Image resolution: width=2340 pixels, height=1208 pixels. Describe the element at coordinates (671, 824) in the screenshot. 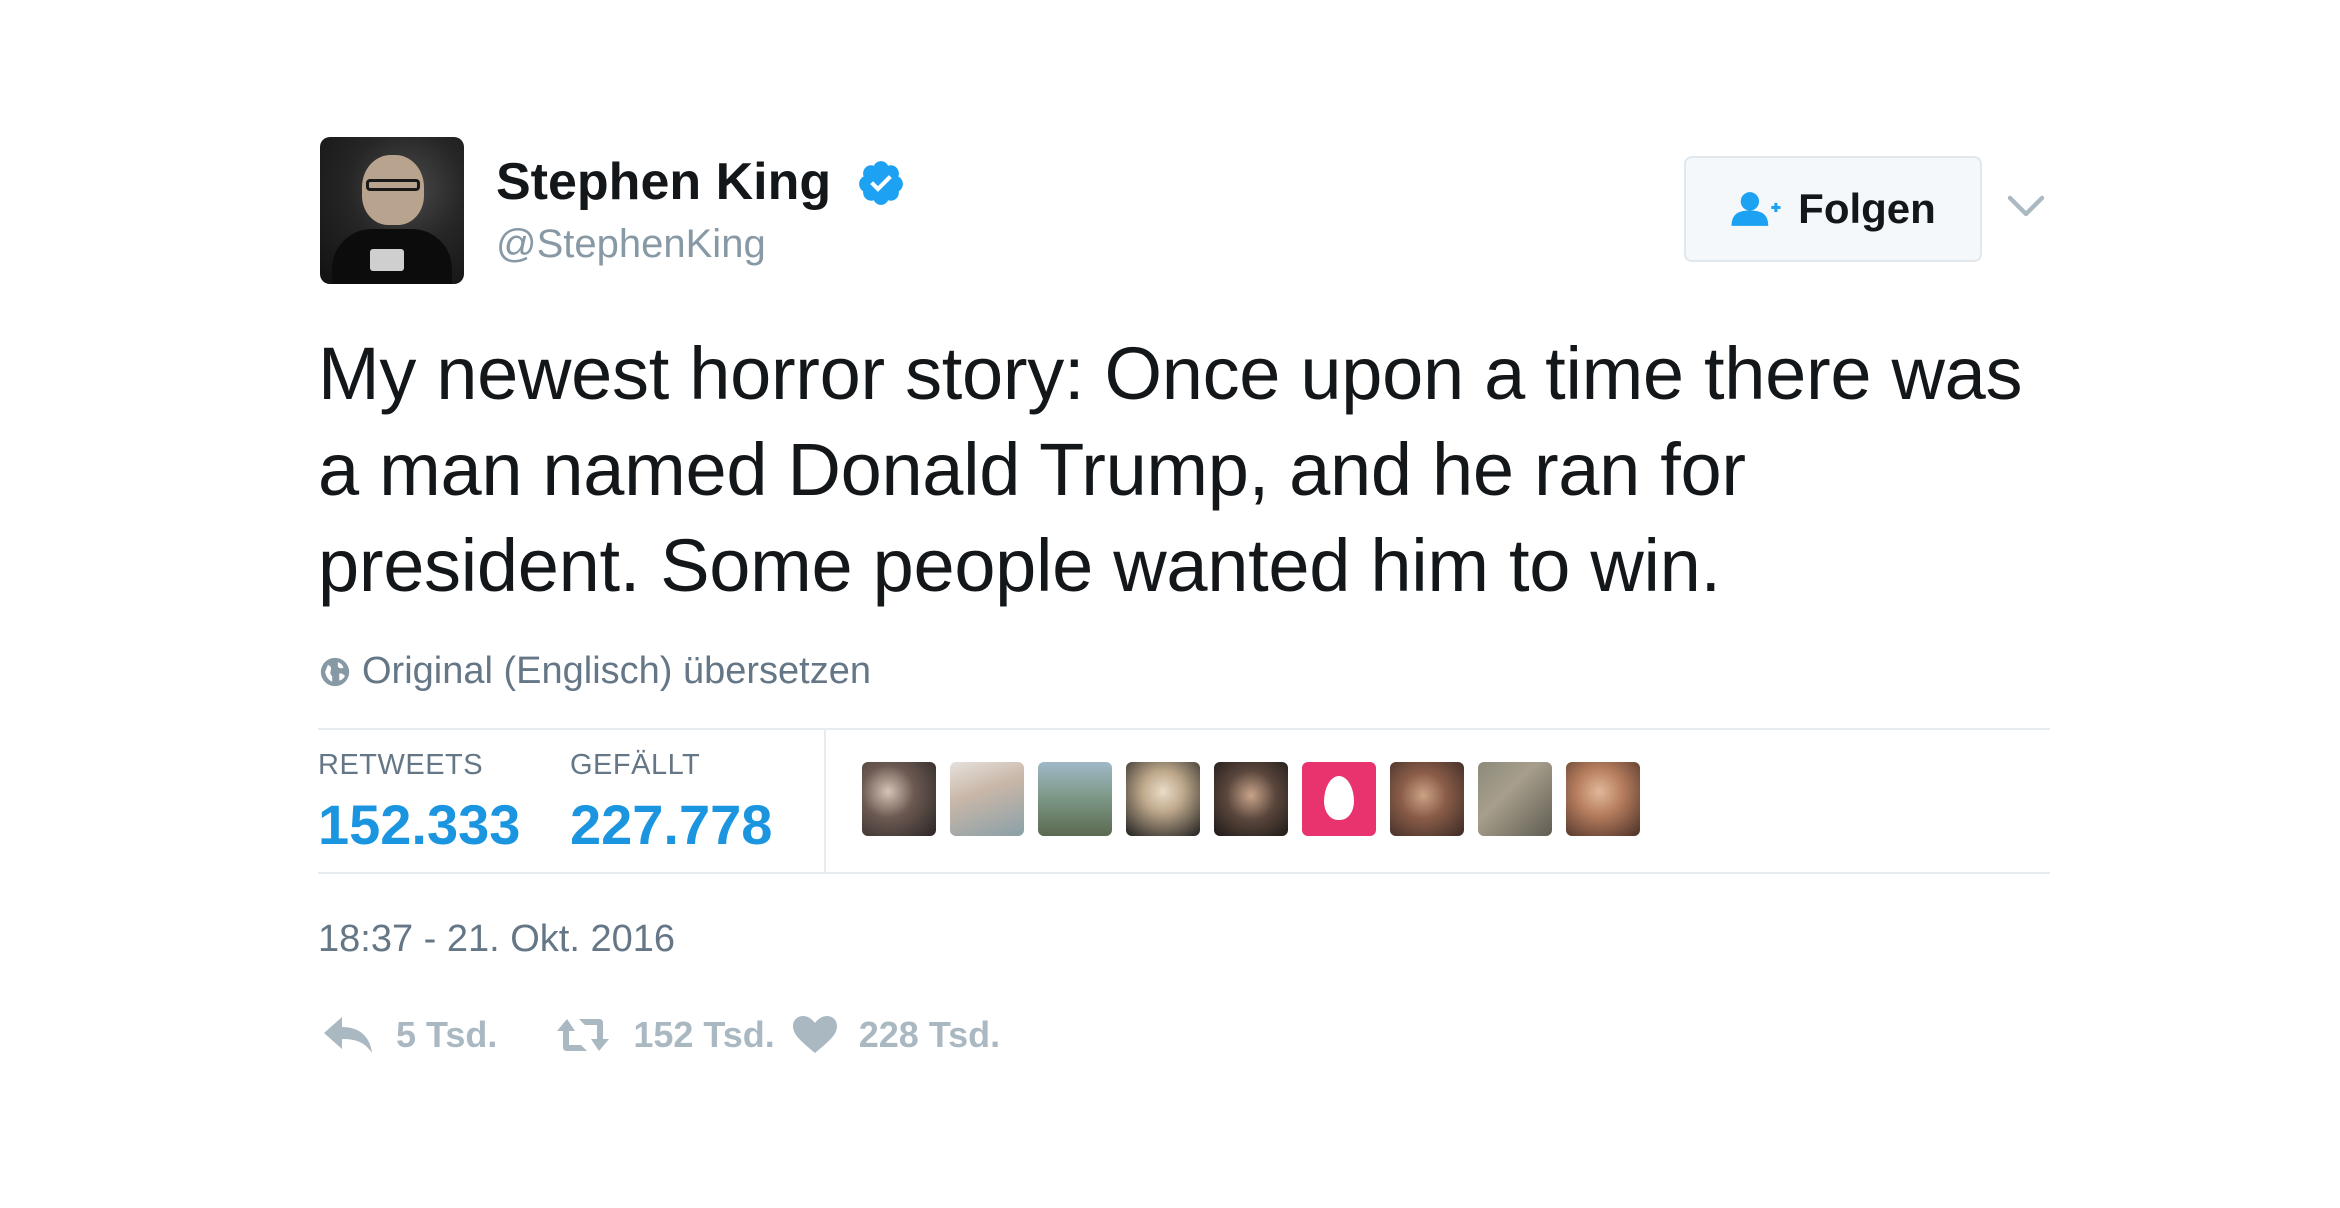

I see `likes-stat-value: 227.778` at that location.